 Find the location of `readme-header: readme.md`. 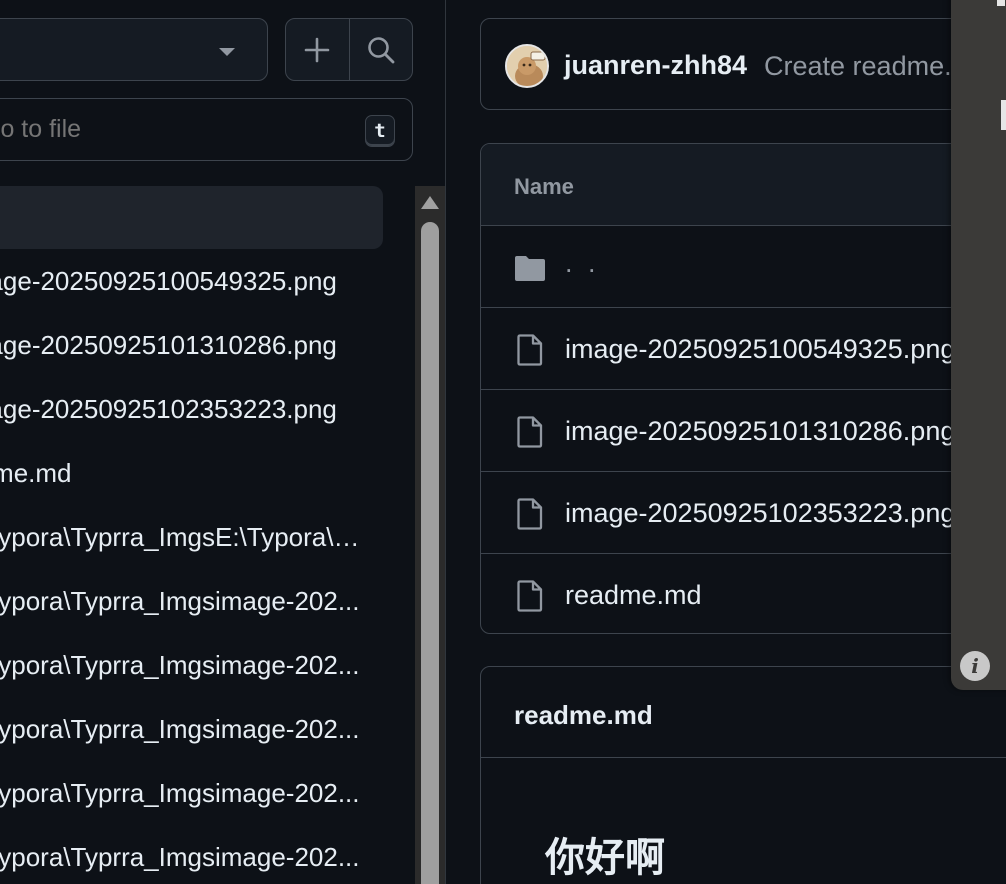

readme-header: readme.md is located at coordinates (743, 712).